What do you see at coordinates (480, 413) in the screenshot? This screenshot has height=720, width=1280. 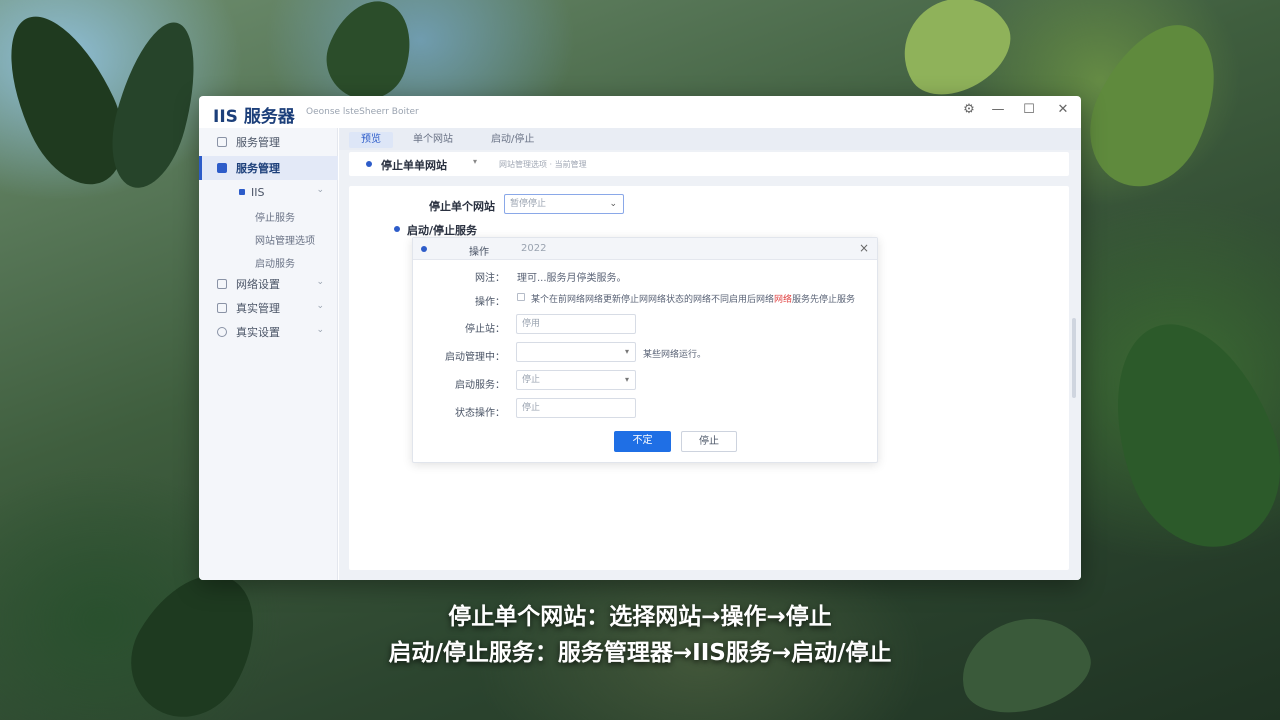 I see `status-label: 状态操作：` at bounding box center [480, 413].